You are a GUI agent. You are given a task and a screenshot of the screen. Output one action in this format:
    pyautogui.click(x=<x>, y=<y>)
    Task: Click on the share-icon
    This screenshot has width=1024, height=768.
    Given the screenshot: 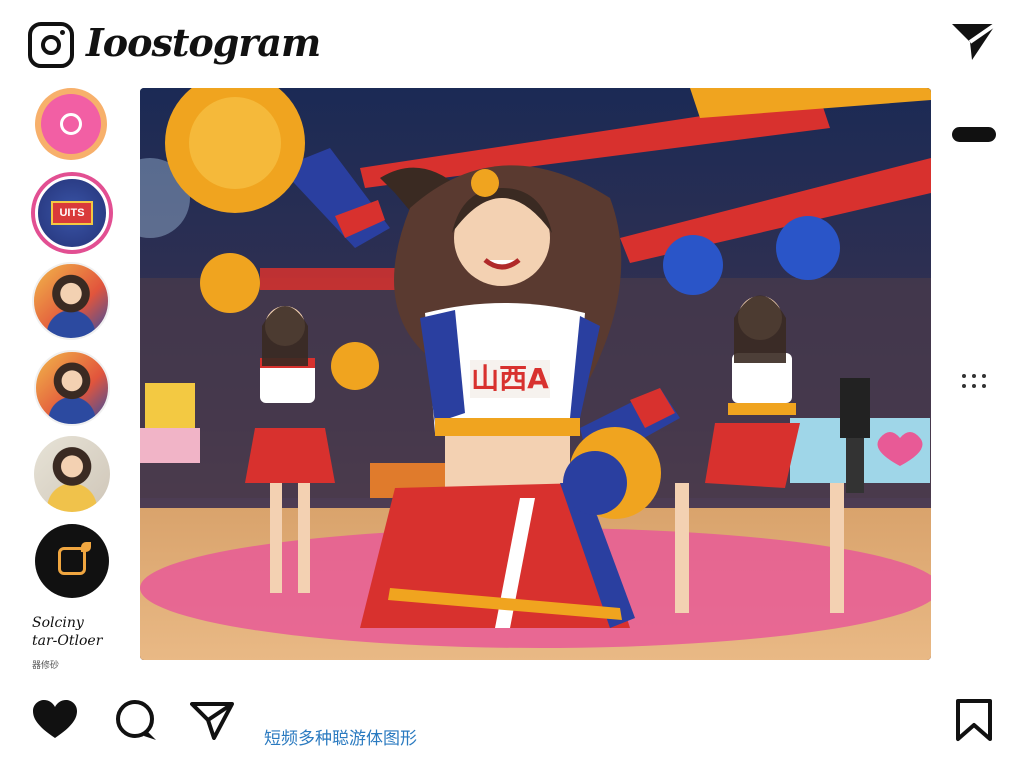 What is the action you would take?
    pyautogui.click(x=212, y=720)
    